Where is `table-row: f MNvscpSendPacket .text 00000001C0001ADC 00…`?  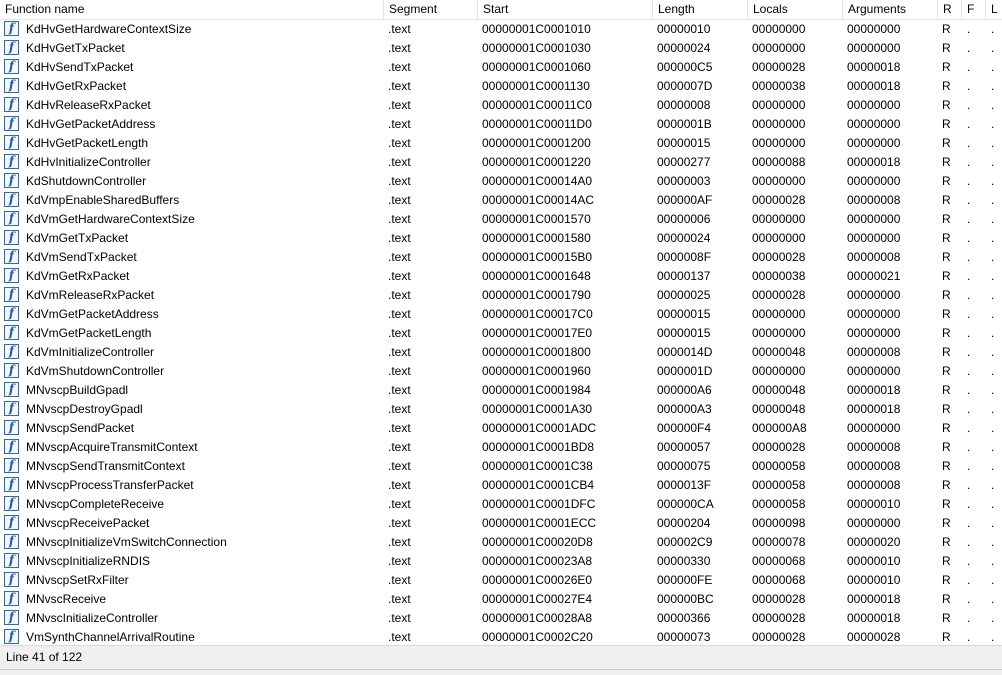
table-row: f MNvscpSendPacket .text 00000001C0001ADC 00… is located at coordinates (501, 428).